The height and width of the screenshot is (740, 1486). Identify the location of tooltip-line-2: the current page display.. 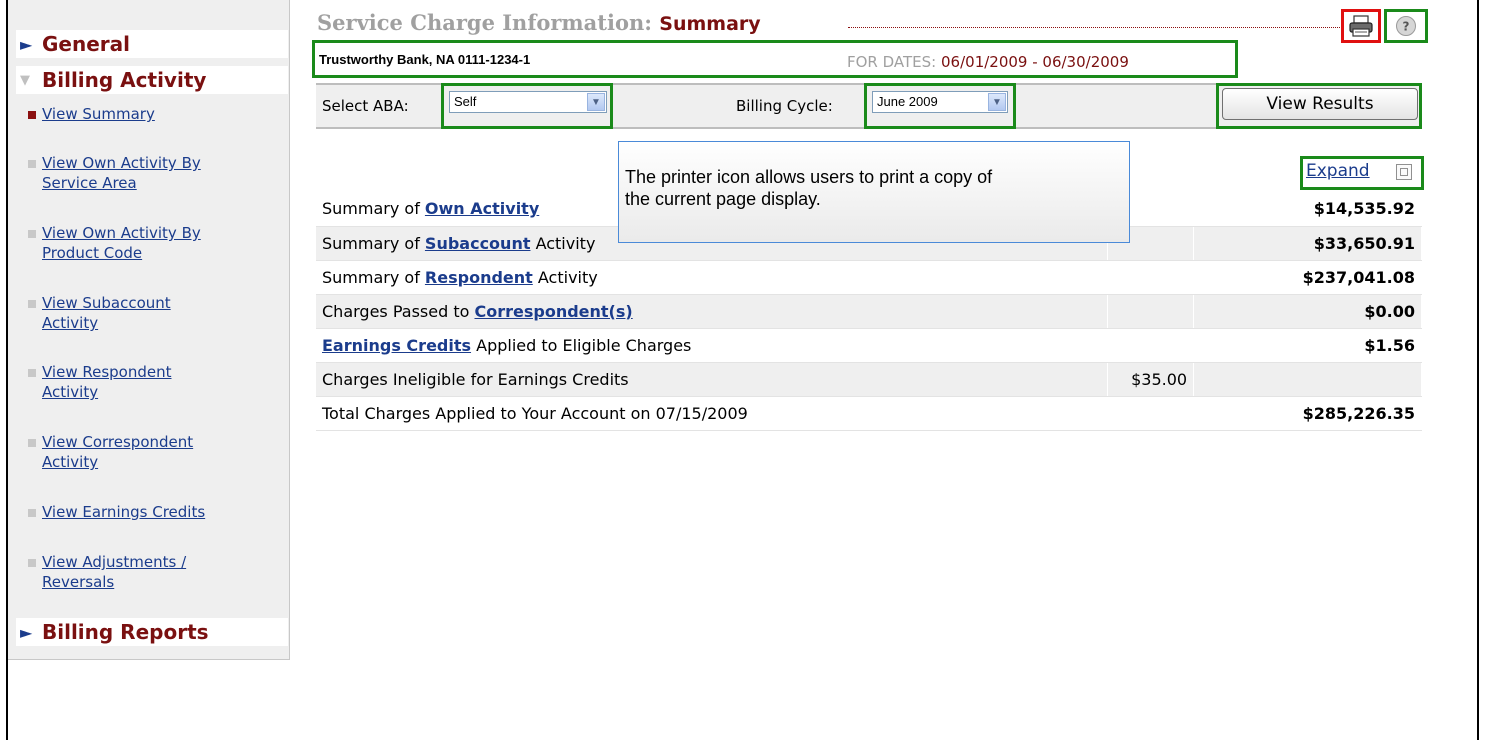
(723, 199).